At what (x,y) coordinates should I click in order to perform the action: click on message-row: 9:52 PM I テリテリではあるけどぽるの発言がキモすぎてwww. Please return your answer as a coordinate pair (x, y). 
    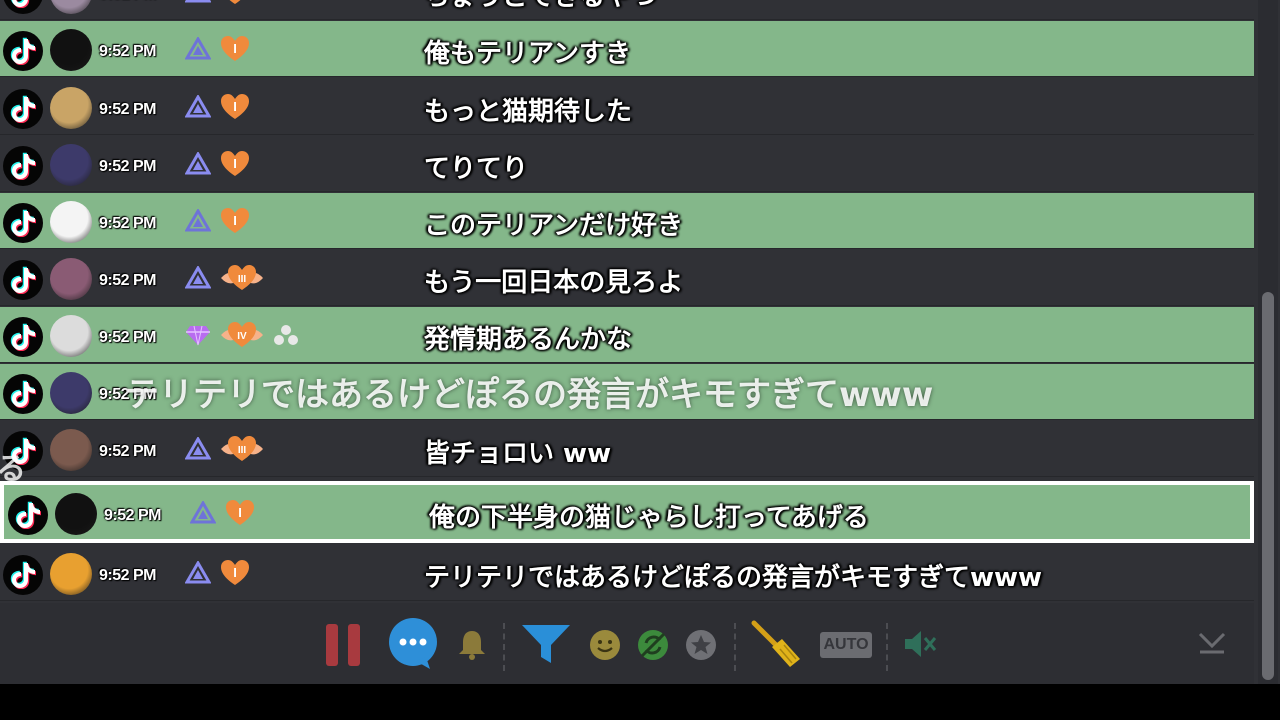
    Looking at the image, I should click on (627, 573).